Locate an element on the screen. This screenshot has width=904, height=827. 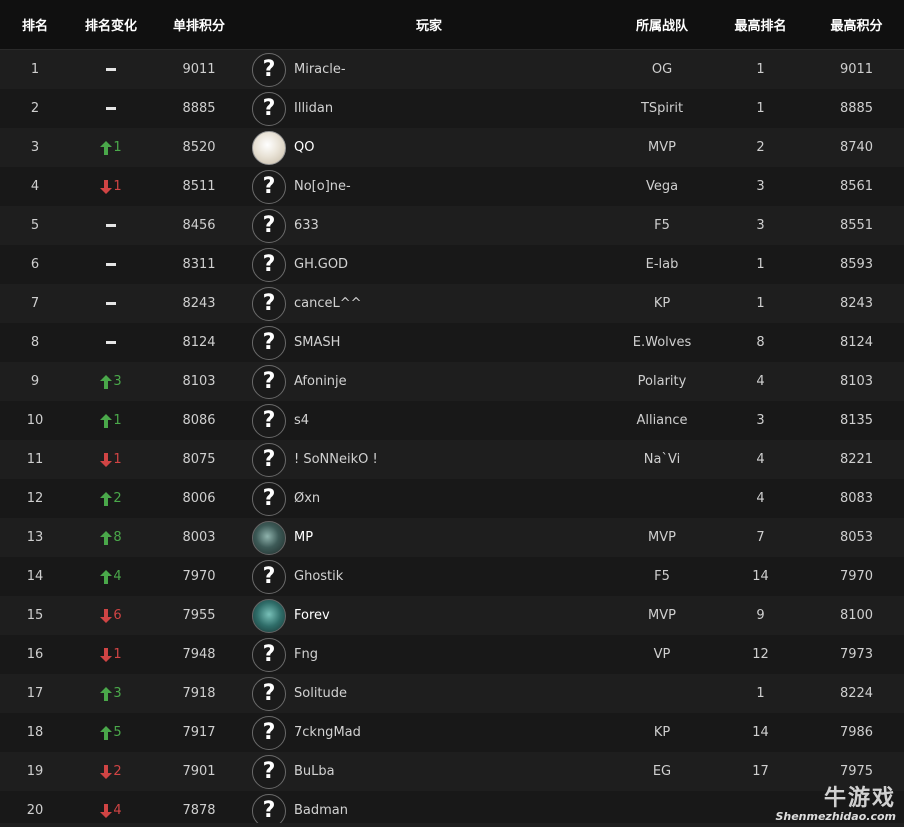
player-cell: ? BuLba is located at coordinates (429, 771).